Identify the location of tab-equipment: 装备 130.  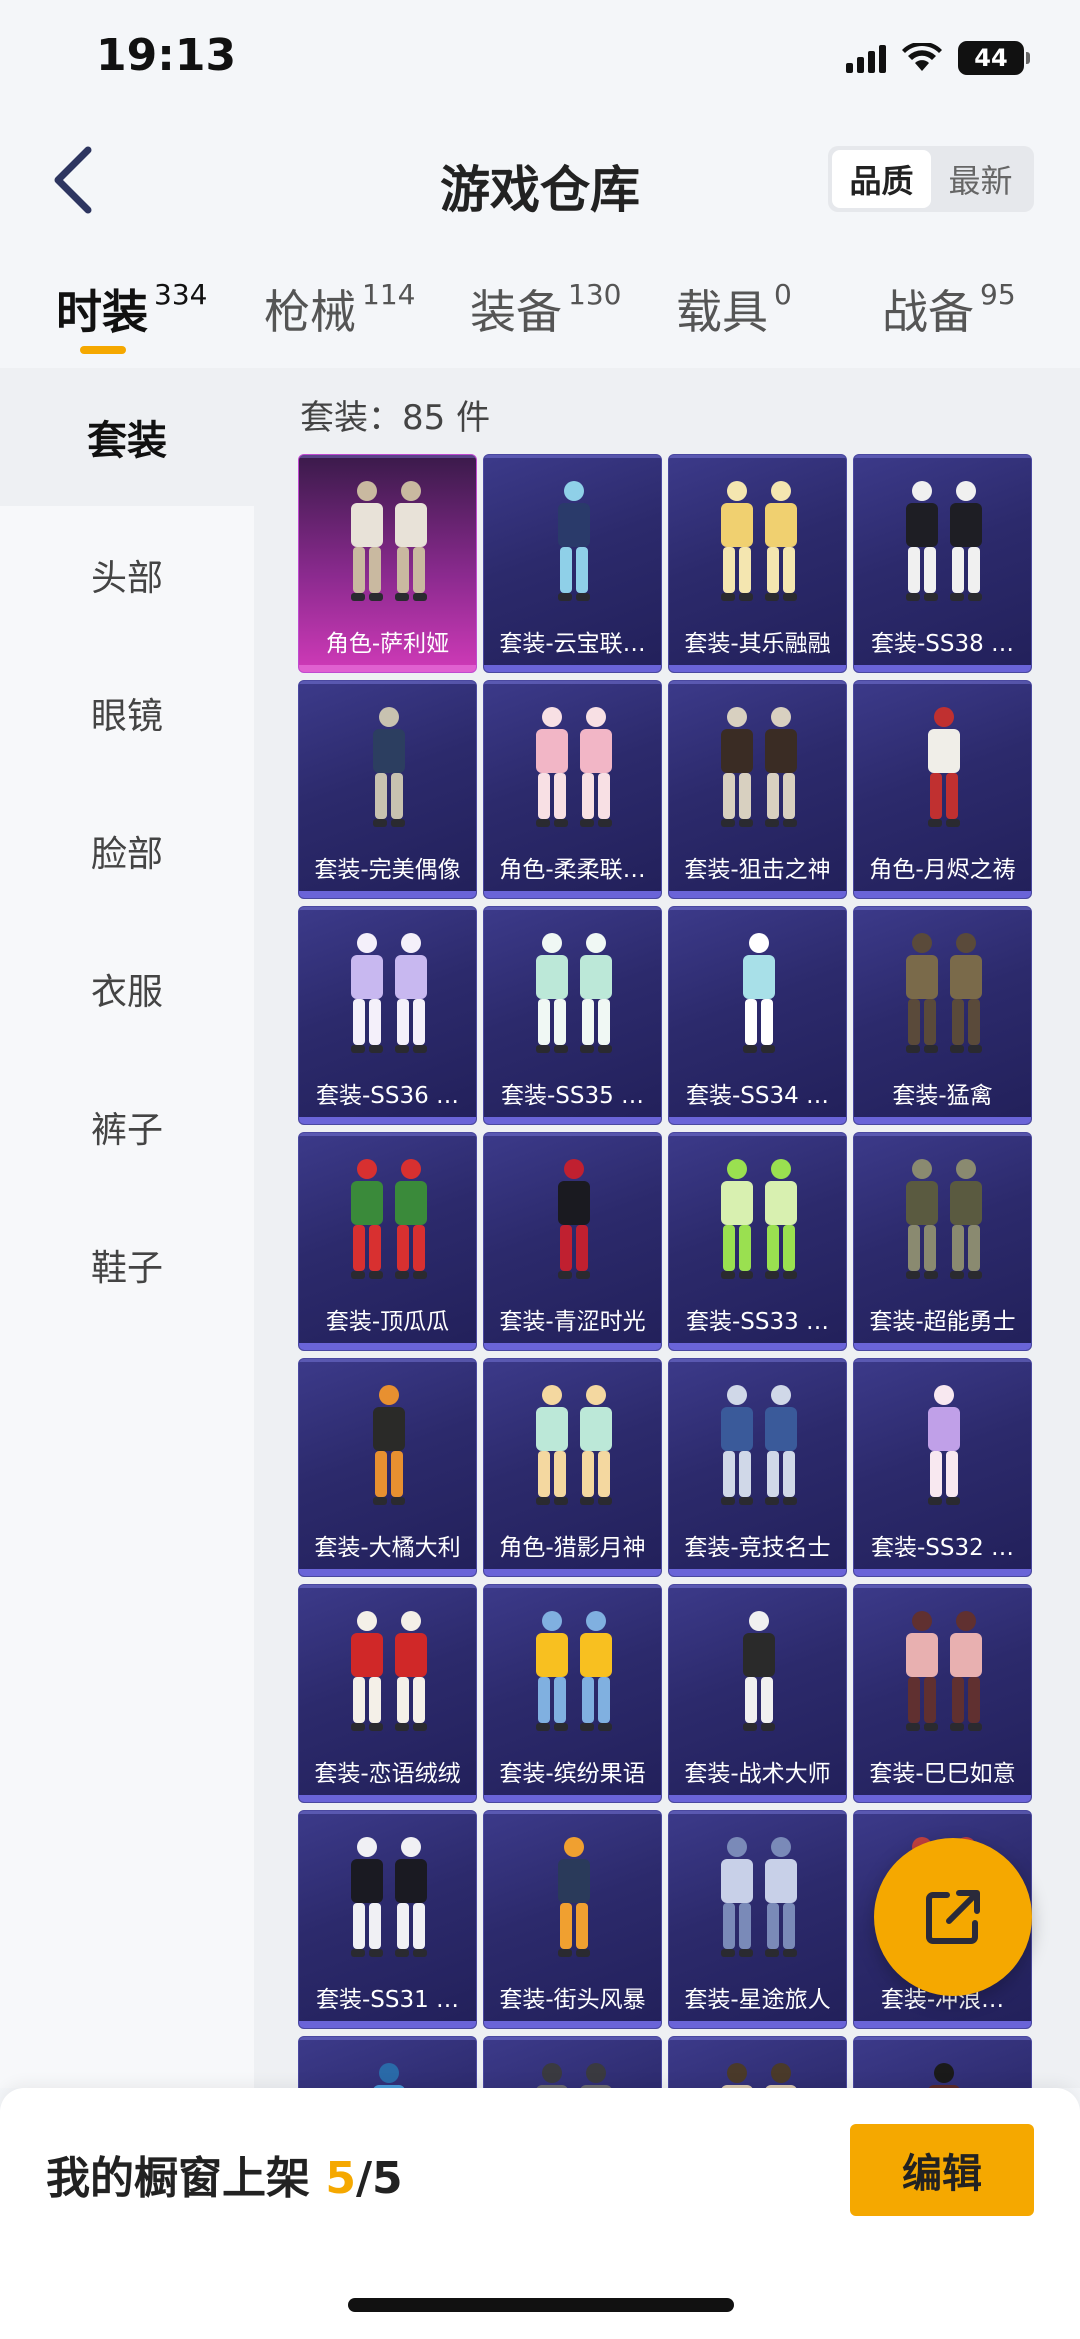
(545, 309).